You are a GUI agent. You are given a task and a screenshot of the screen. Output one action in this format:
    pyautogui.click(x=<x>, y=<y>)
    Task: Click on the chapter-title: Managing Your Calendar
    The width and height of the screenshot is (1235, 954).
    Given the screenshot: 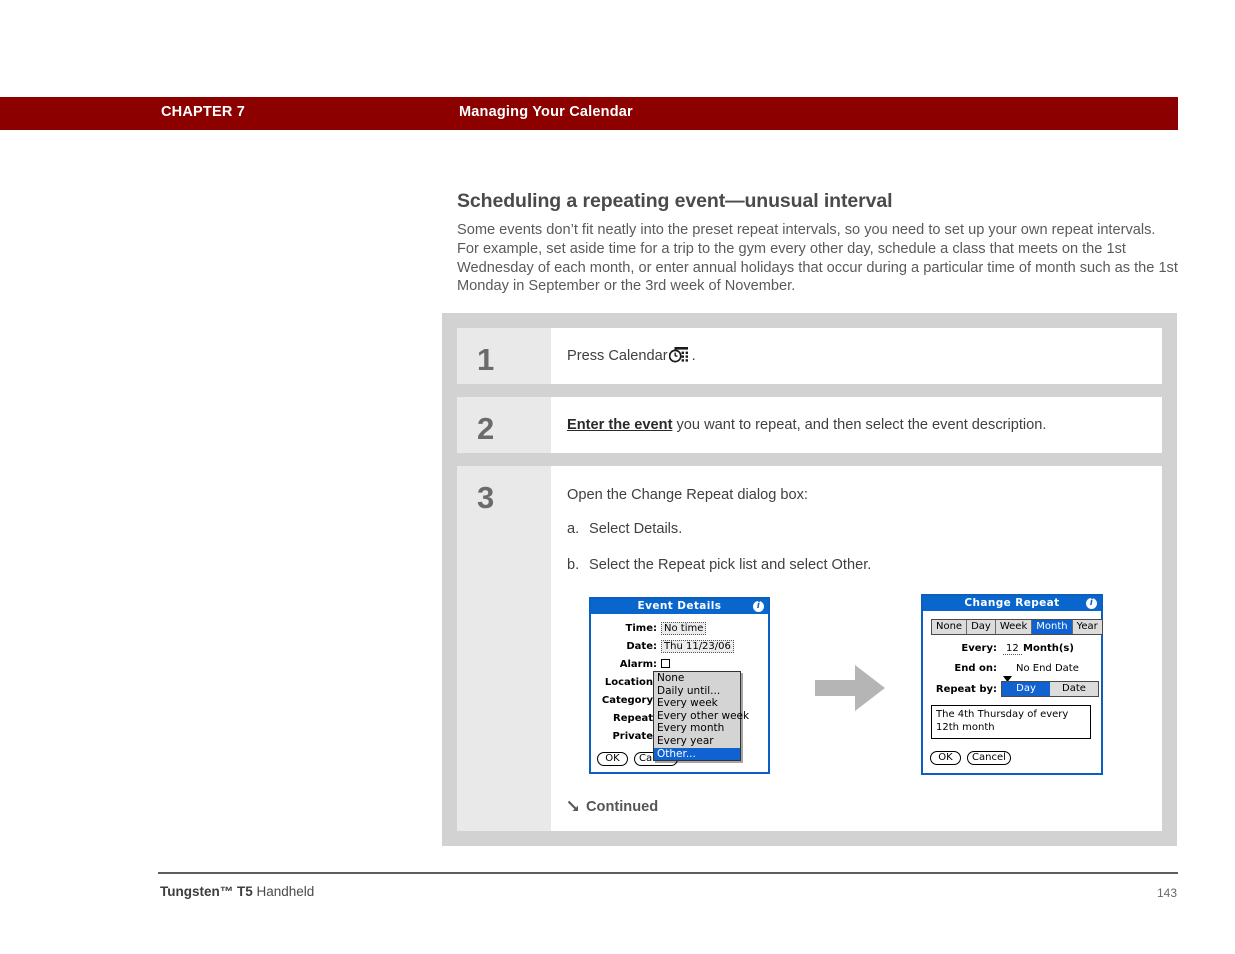 What is the action you would take?
    pyautogui.click(x=546, y=112)
    